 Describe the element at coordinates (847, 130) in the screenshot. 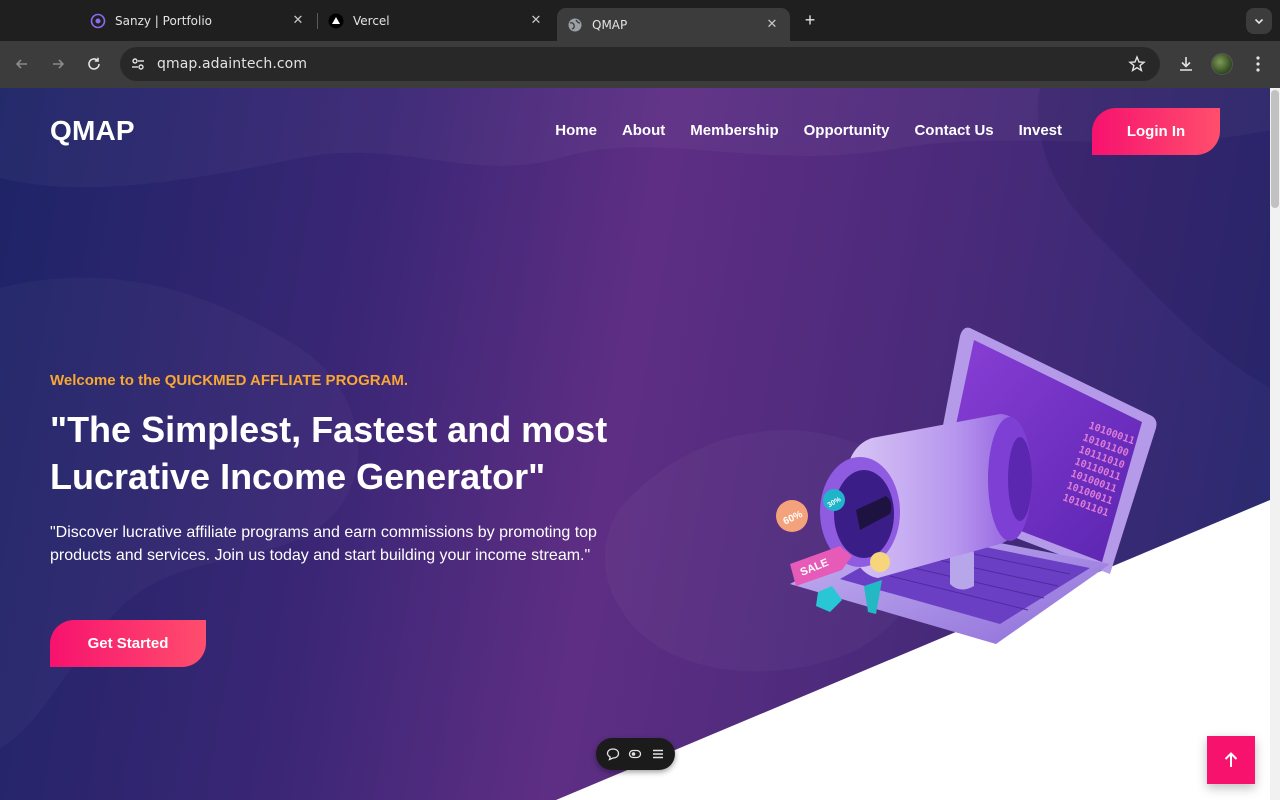

I see `nav-opportunity: Opportunity` at that location.